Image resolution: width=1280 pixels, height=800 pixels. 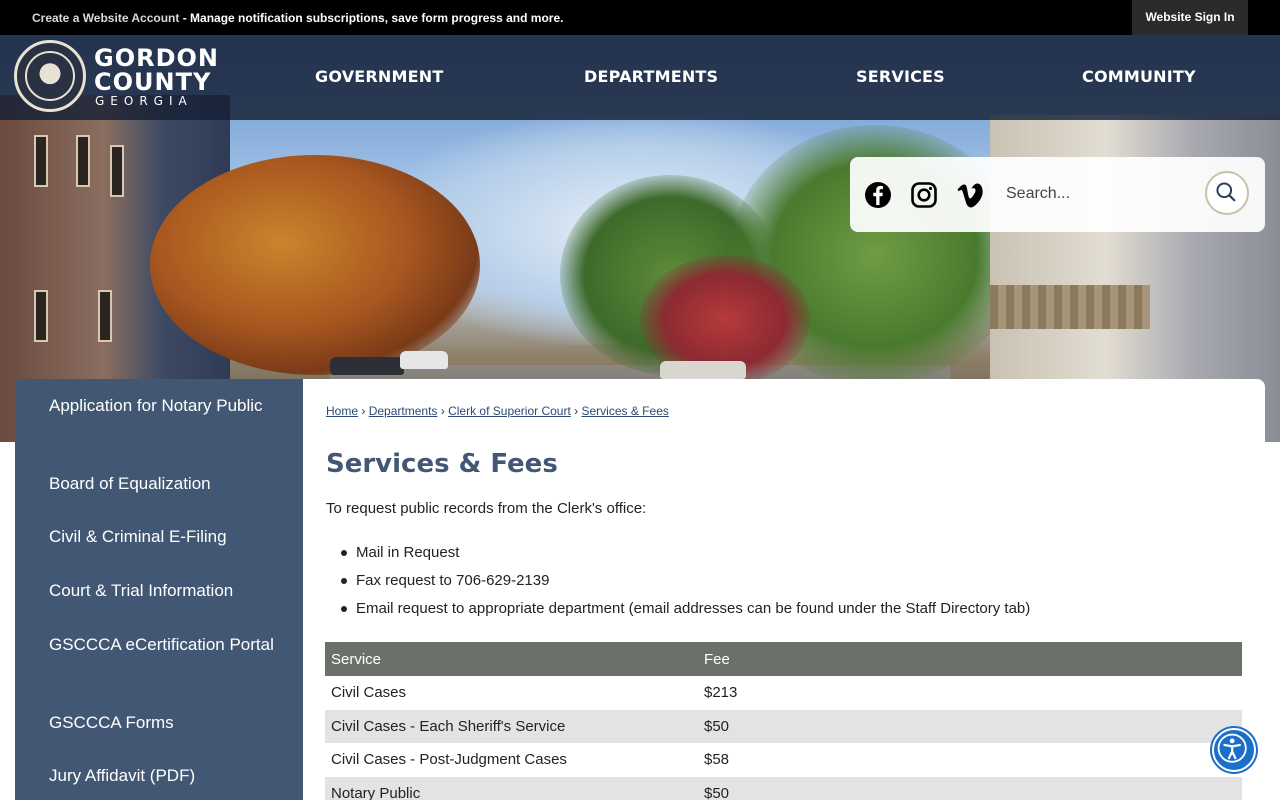 I want to click on seal-emblem, so click(x=50, y=76).